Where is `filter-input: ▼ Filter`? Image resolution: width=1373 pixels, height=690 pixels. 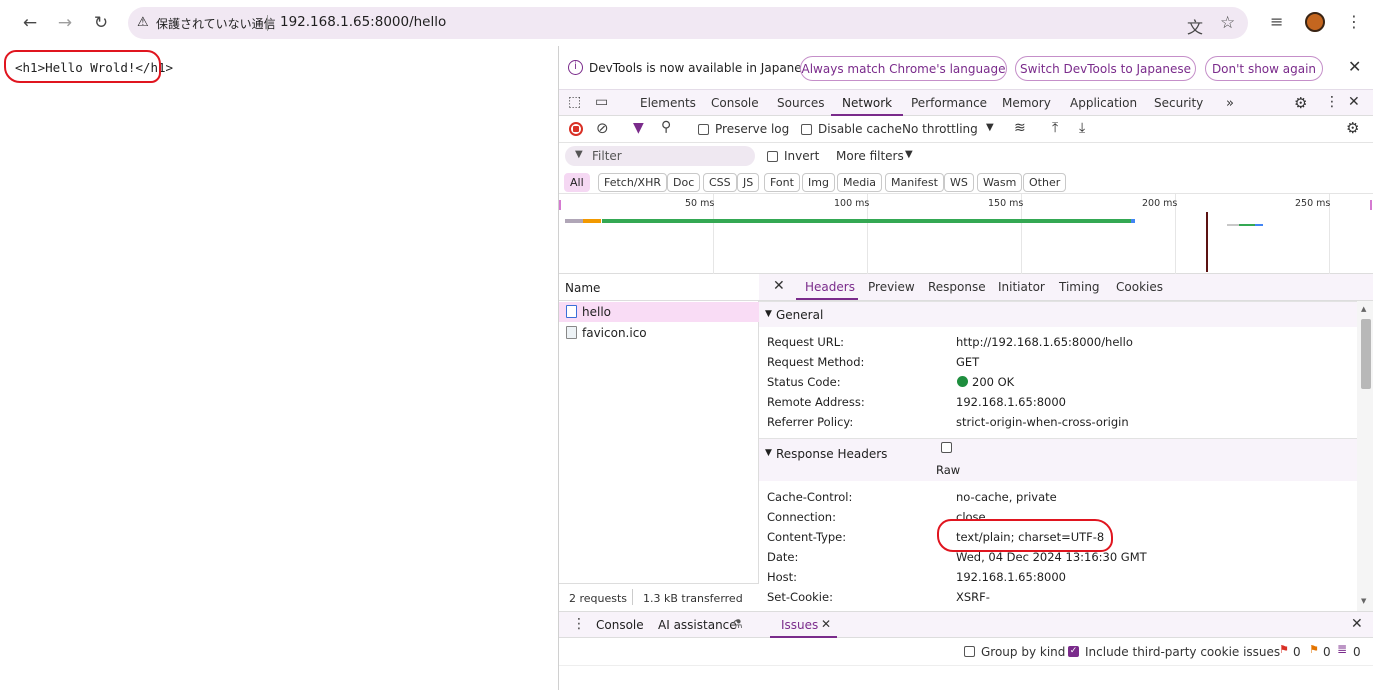 filter-input: ▼ Filter is located at coordinates (660, 156).